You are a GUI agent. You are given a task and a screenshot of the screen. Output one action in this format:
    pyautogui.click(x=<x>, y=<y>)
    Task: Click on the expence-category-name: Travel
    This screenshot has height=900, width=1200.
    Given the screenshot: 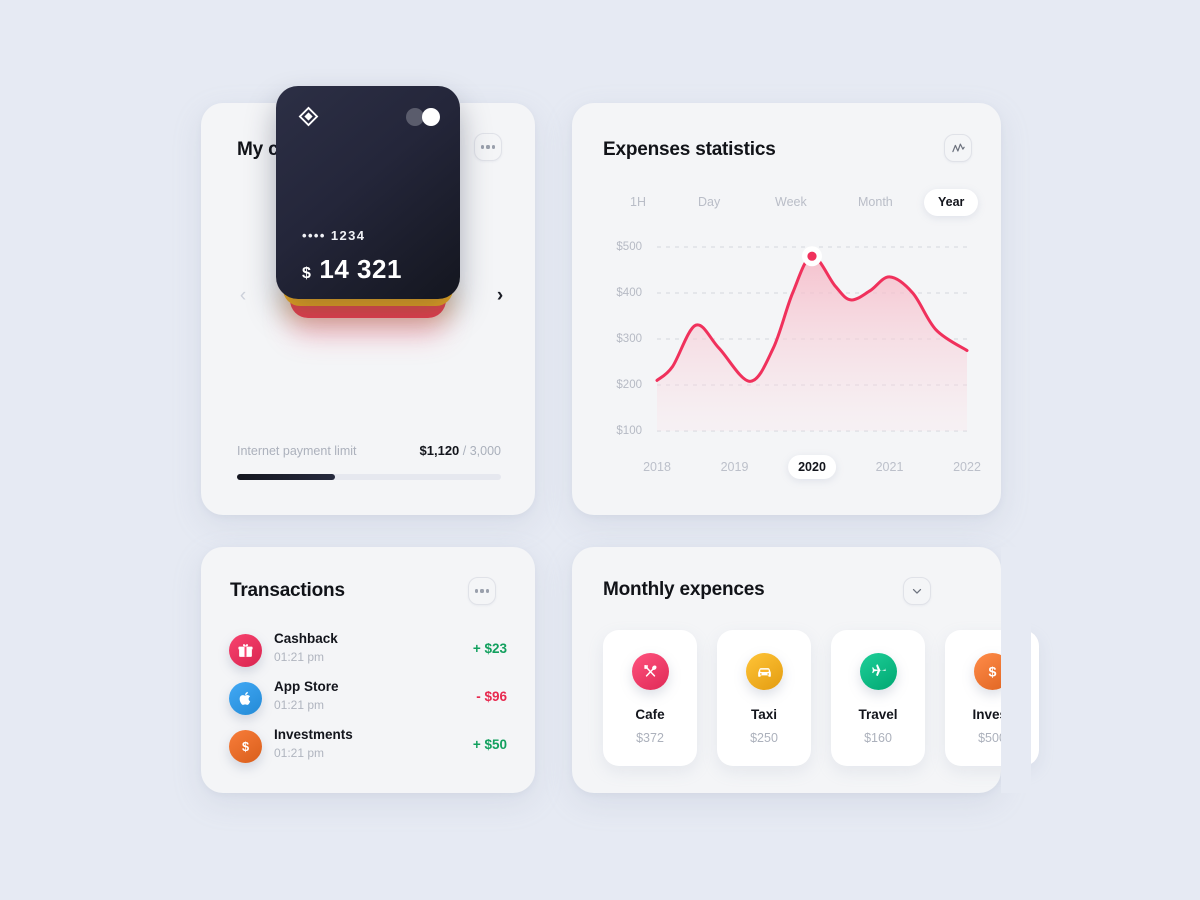 What is the action you would take?
    pyautogui.click(x=878, y=714)
    